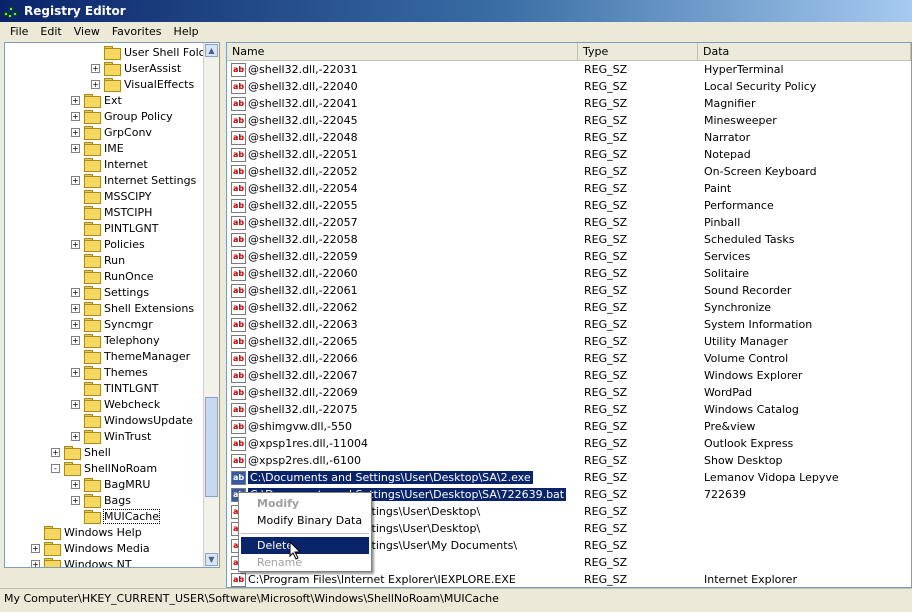  Describe the element at coordinates (81, 561) in the screenshot. I see `tree-item: + Windows NT` at that location.